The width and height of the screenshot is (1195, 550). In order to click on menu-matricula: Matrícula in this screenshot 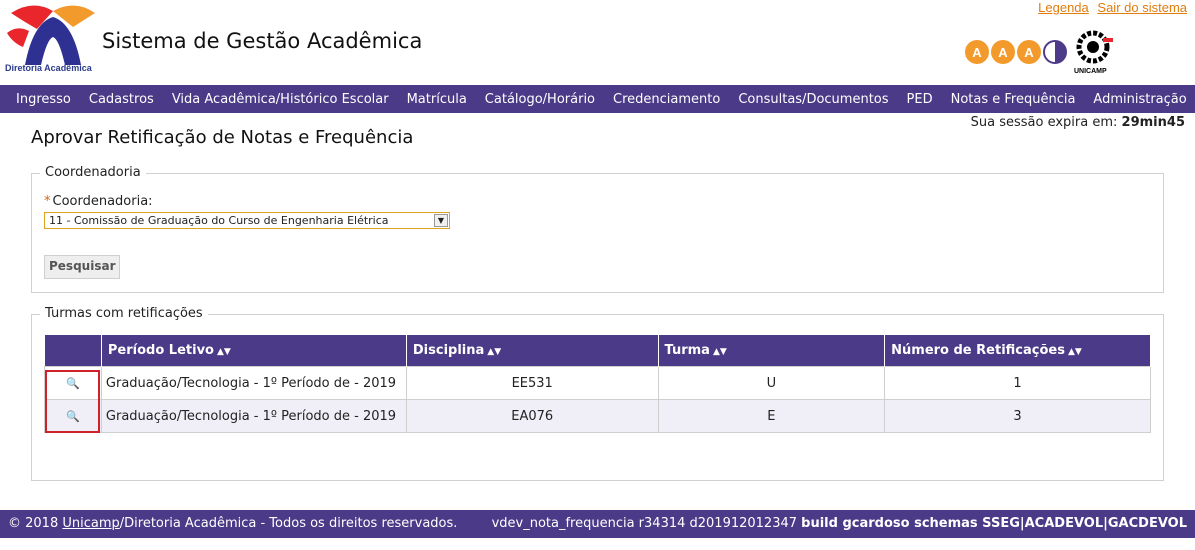, I will do `click(437, 99)`.